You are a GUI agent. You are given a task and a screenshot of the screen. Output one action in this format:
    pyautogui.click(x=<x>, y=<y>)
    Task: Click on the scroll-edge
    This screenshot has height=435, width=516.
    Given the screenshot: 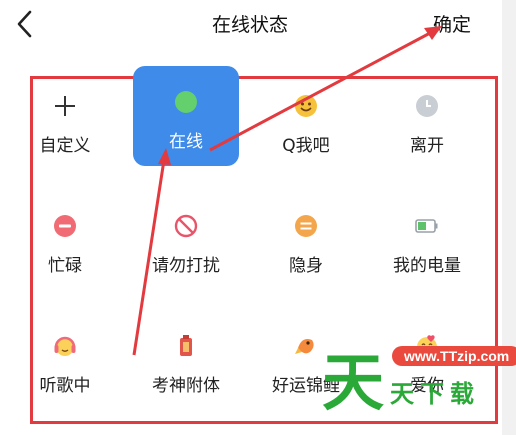 What is the action you would take?
    pyautogui.click(x=509, y=217)
    